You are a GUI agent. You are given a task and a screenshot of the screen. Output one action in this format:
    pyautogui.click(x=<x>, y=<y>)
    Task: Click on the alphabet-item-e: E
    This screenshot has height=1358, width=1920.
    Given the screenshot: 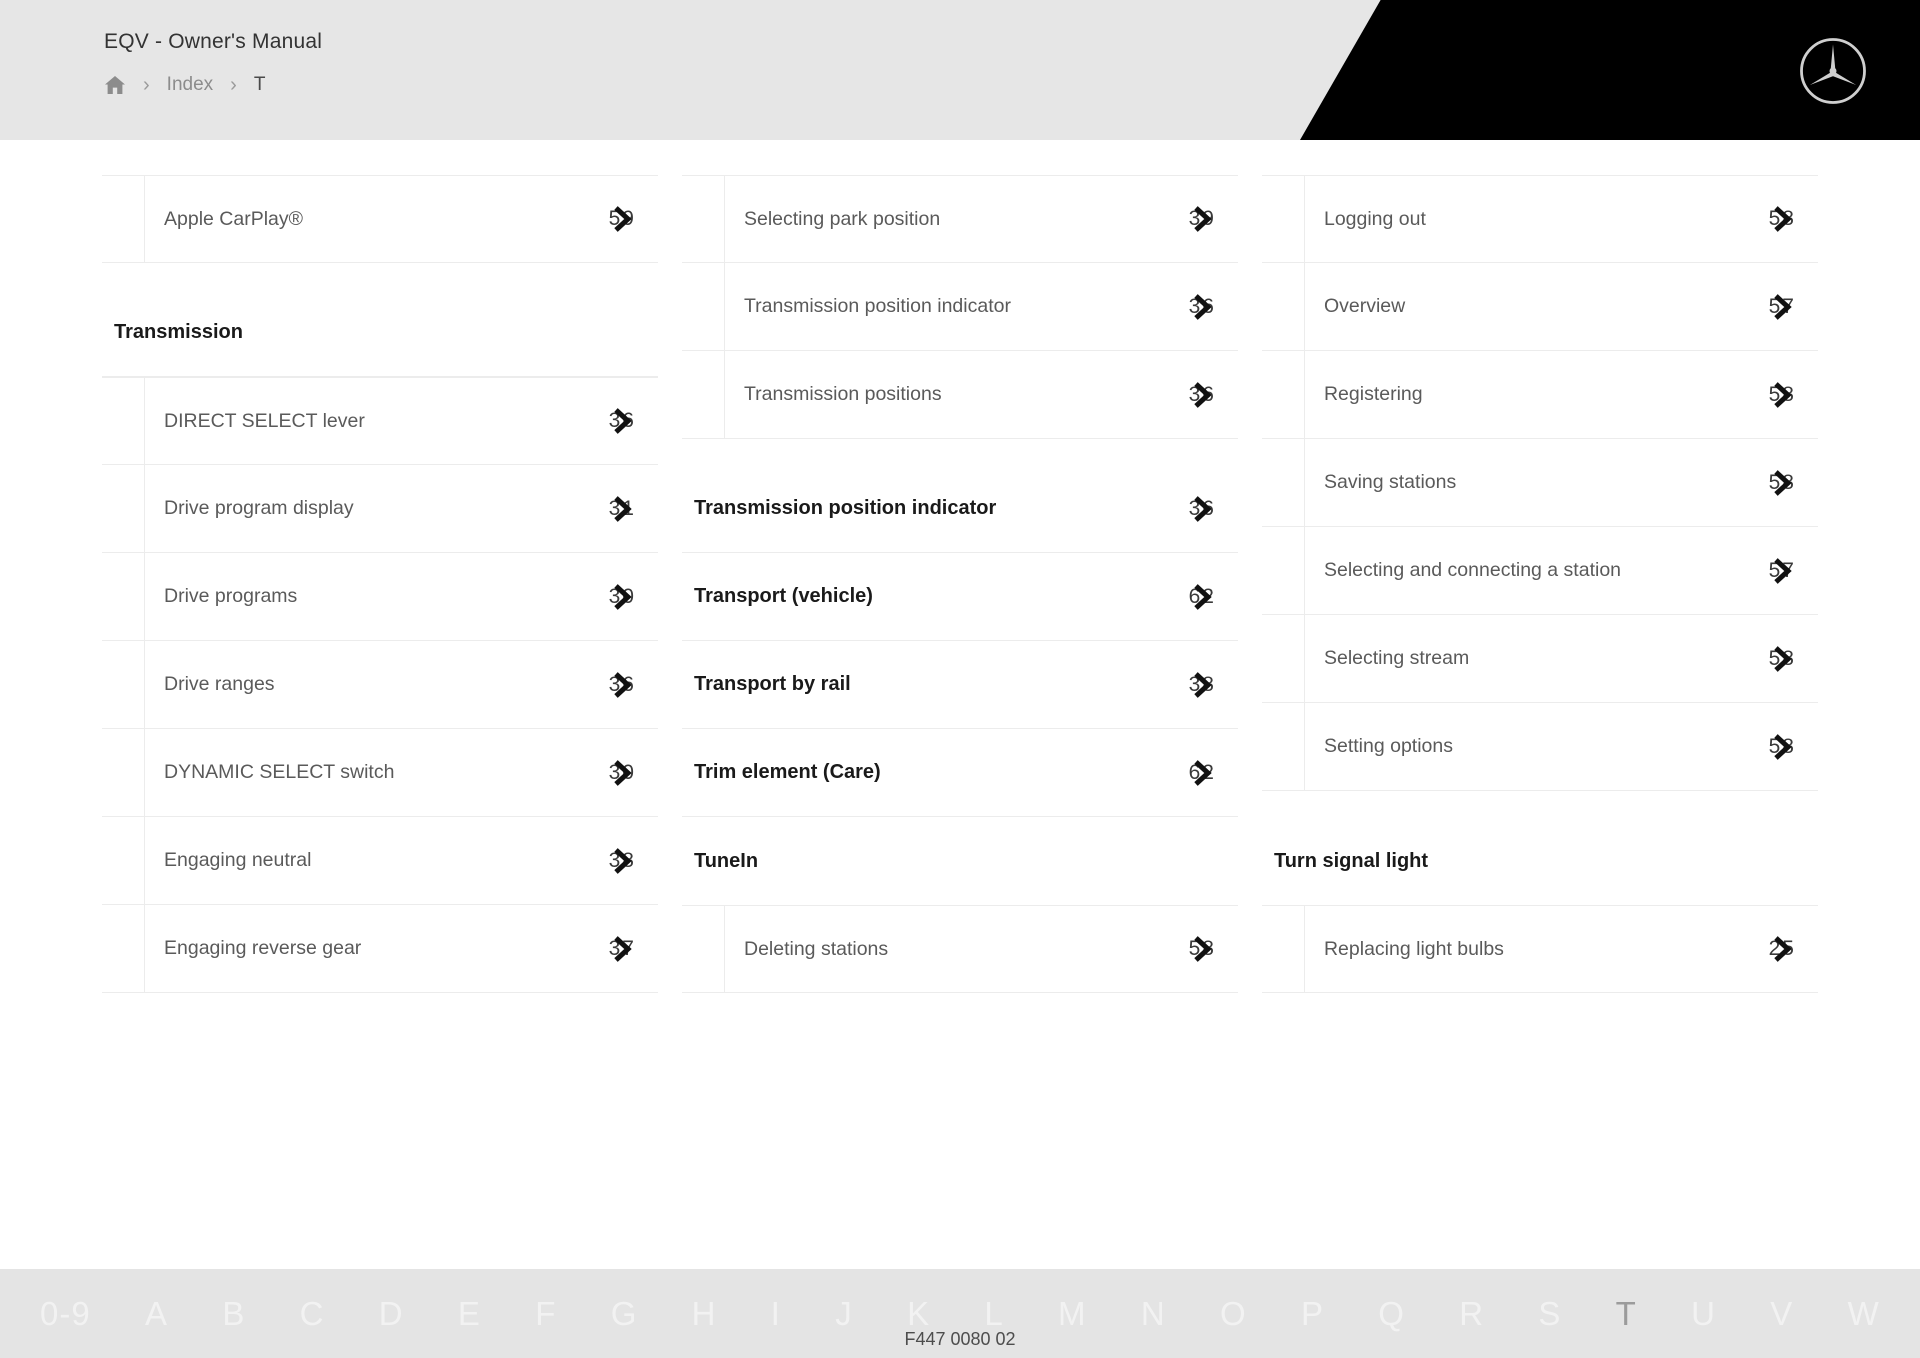 What is the action you would take?
    pyautogui.click(x=469, y=1314)
    